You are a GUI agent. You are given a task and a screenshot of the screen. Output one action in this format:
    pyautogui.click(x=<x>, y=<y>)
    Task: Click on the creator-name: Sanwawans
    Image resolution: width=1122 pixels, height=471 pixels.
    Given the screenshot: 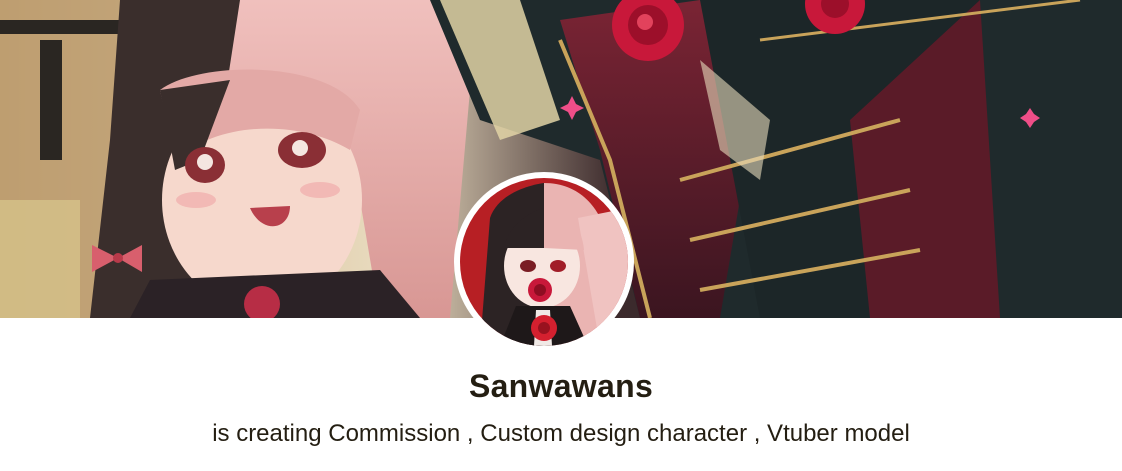 What is the action you would take?
    pyautogui.click(x=561, y=386)
    